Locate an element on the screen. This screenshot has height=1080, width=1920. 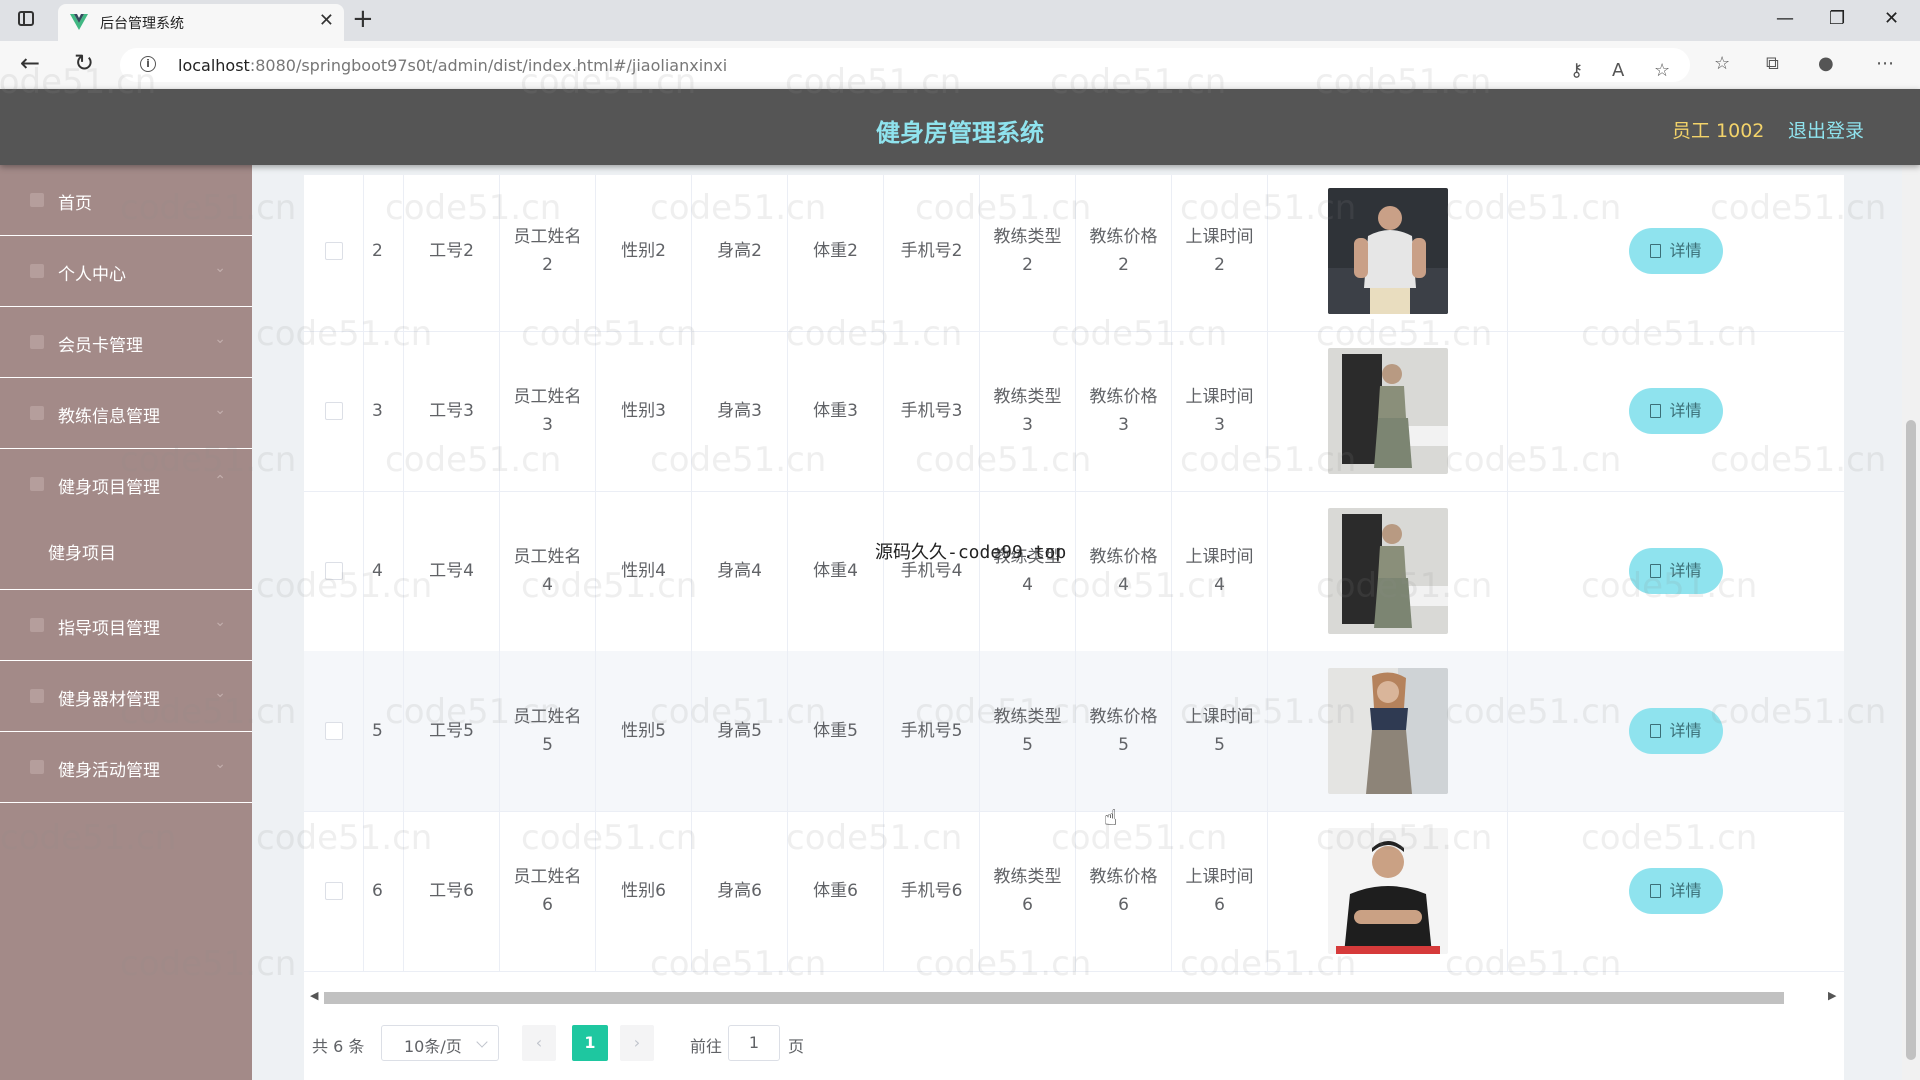
sex-cell: 性别2 is located at coordinates (644, 253).